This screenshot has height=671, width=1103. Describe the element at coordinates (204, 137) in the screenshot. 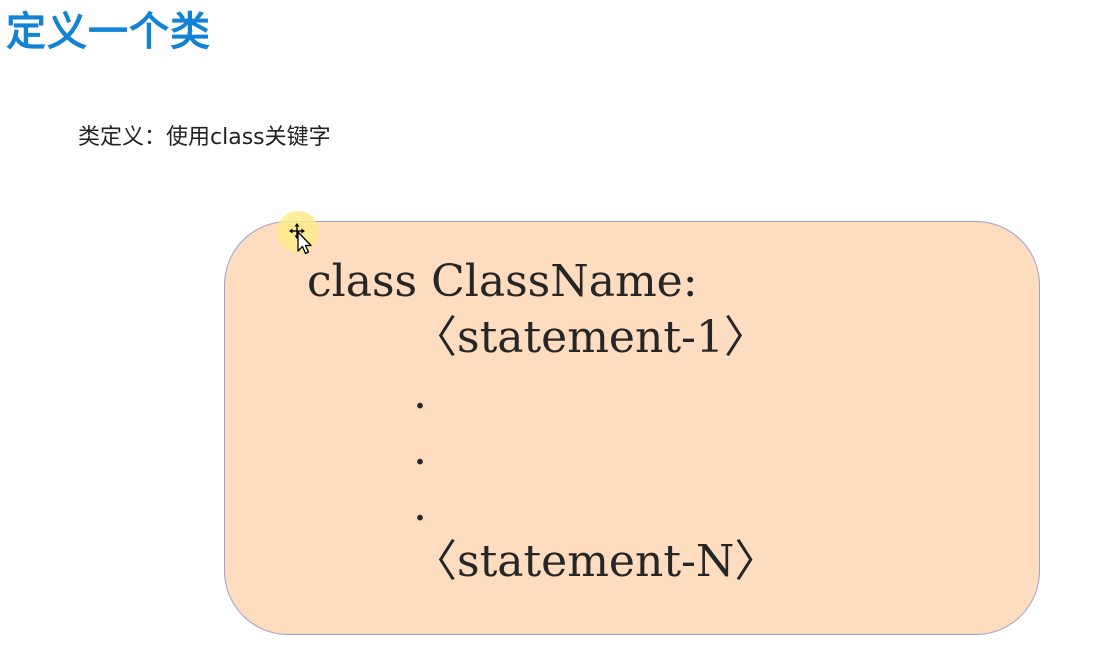

I see `subtitle-text: 类定义：使用class关键字` at that location.